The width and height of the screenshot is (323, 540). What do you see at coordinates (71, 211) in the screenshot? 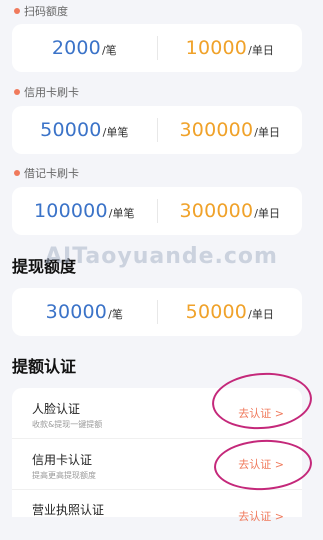
I see `debit-quota-left-value: 100000` at bounding box center [71, 211].